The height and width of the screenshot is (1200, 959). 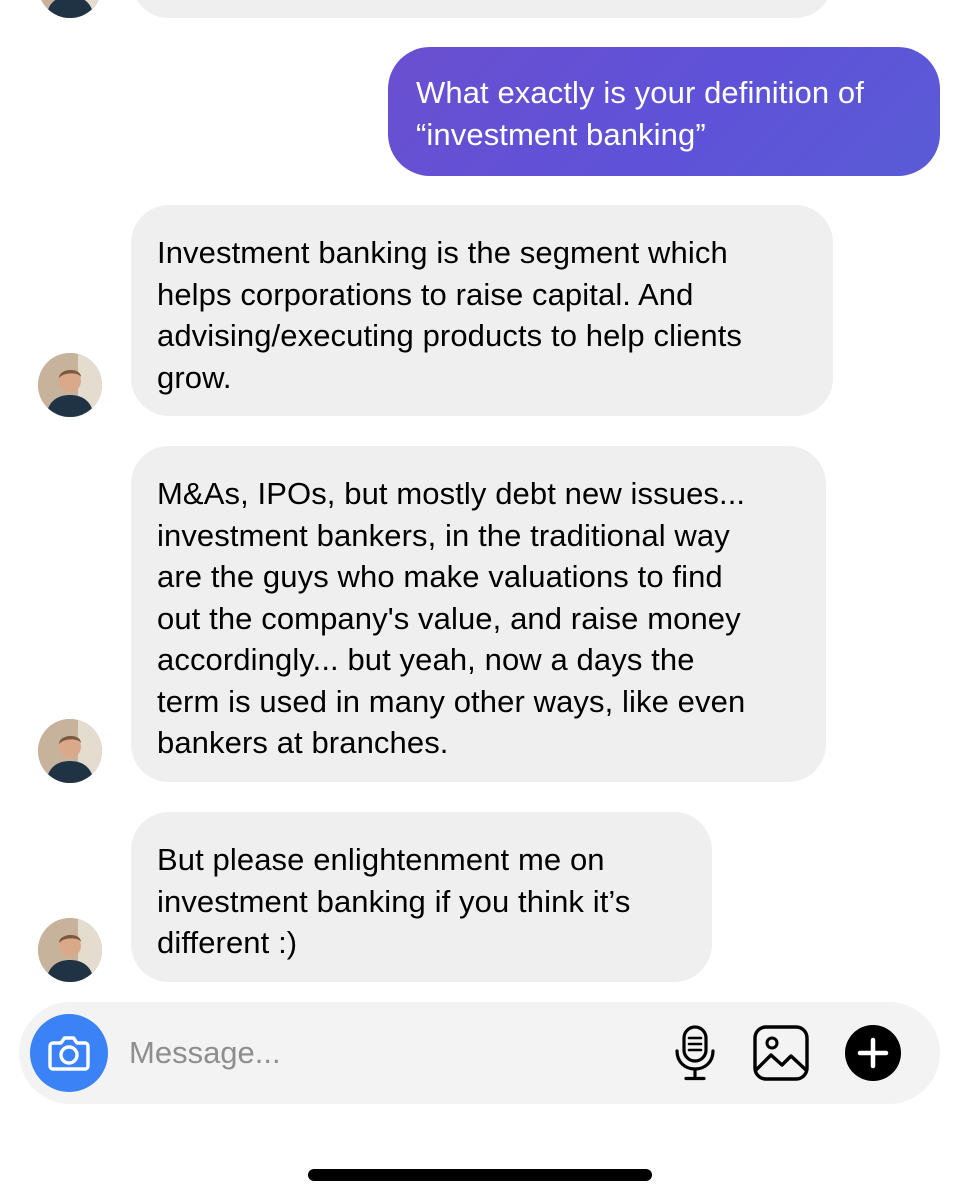 What do you see at coordinates (482, 9) in the screenshot?
I see `message-bubble-incoming-partial` at bounding box center [482, 9].